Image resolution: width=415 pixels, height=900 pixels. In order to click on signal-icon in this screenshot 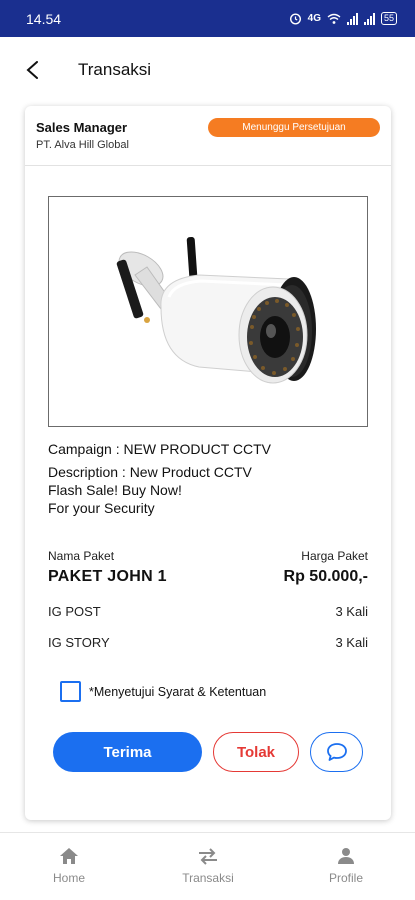, I will do `click(352, 18)`.